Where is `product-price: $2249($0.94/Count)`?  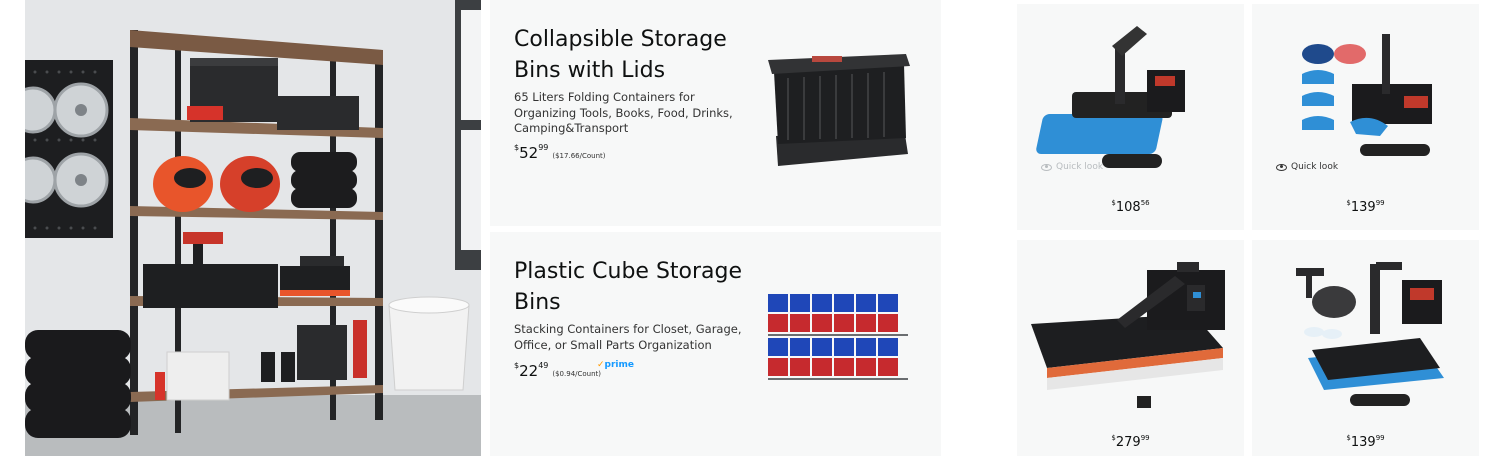
product-price: $2249($0.94/Count) is located at coordinates (557, 370).